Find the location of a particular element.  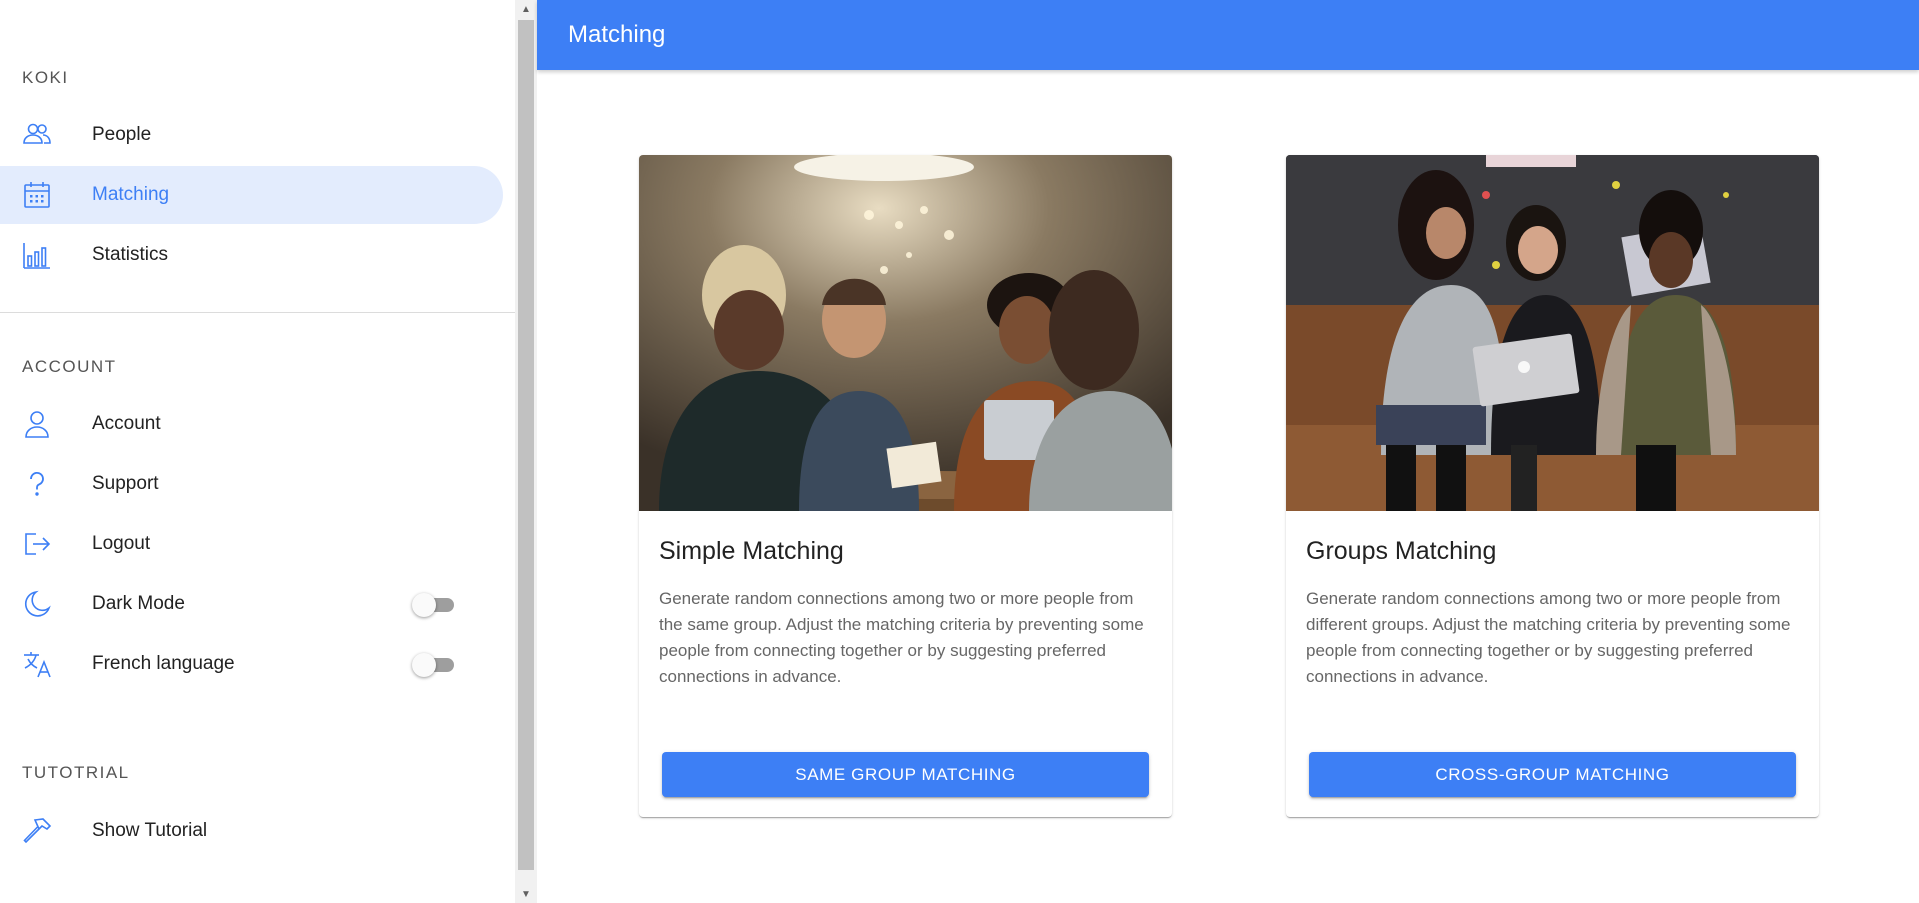

person-icon is located at coordinates (37, 424).